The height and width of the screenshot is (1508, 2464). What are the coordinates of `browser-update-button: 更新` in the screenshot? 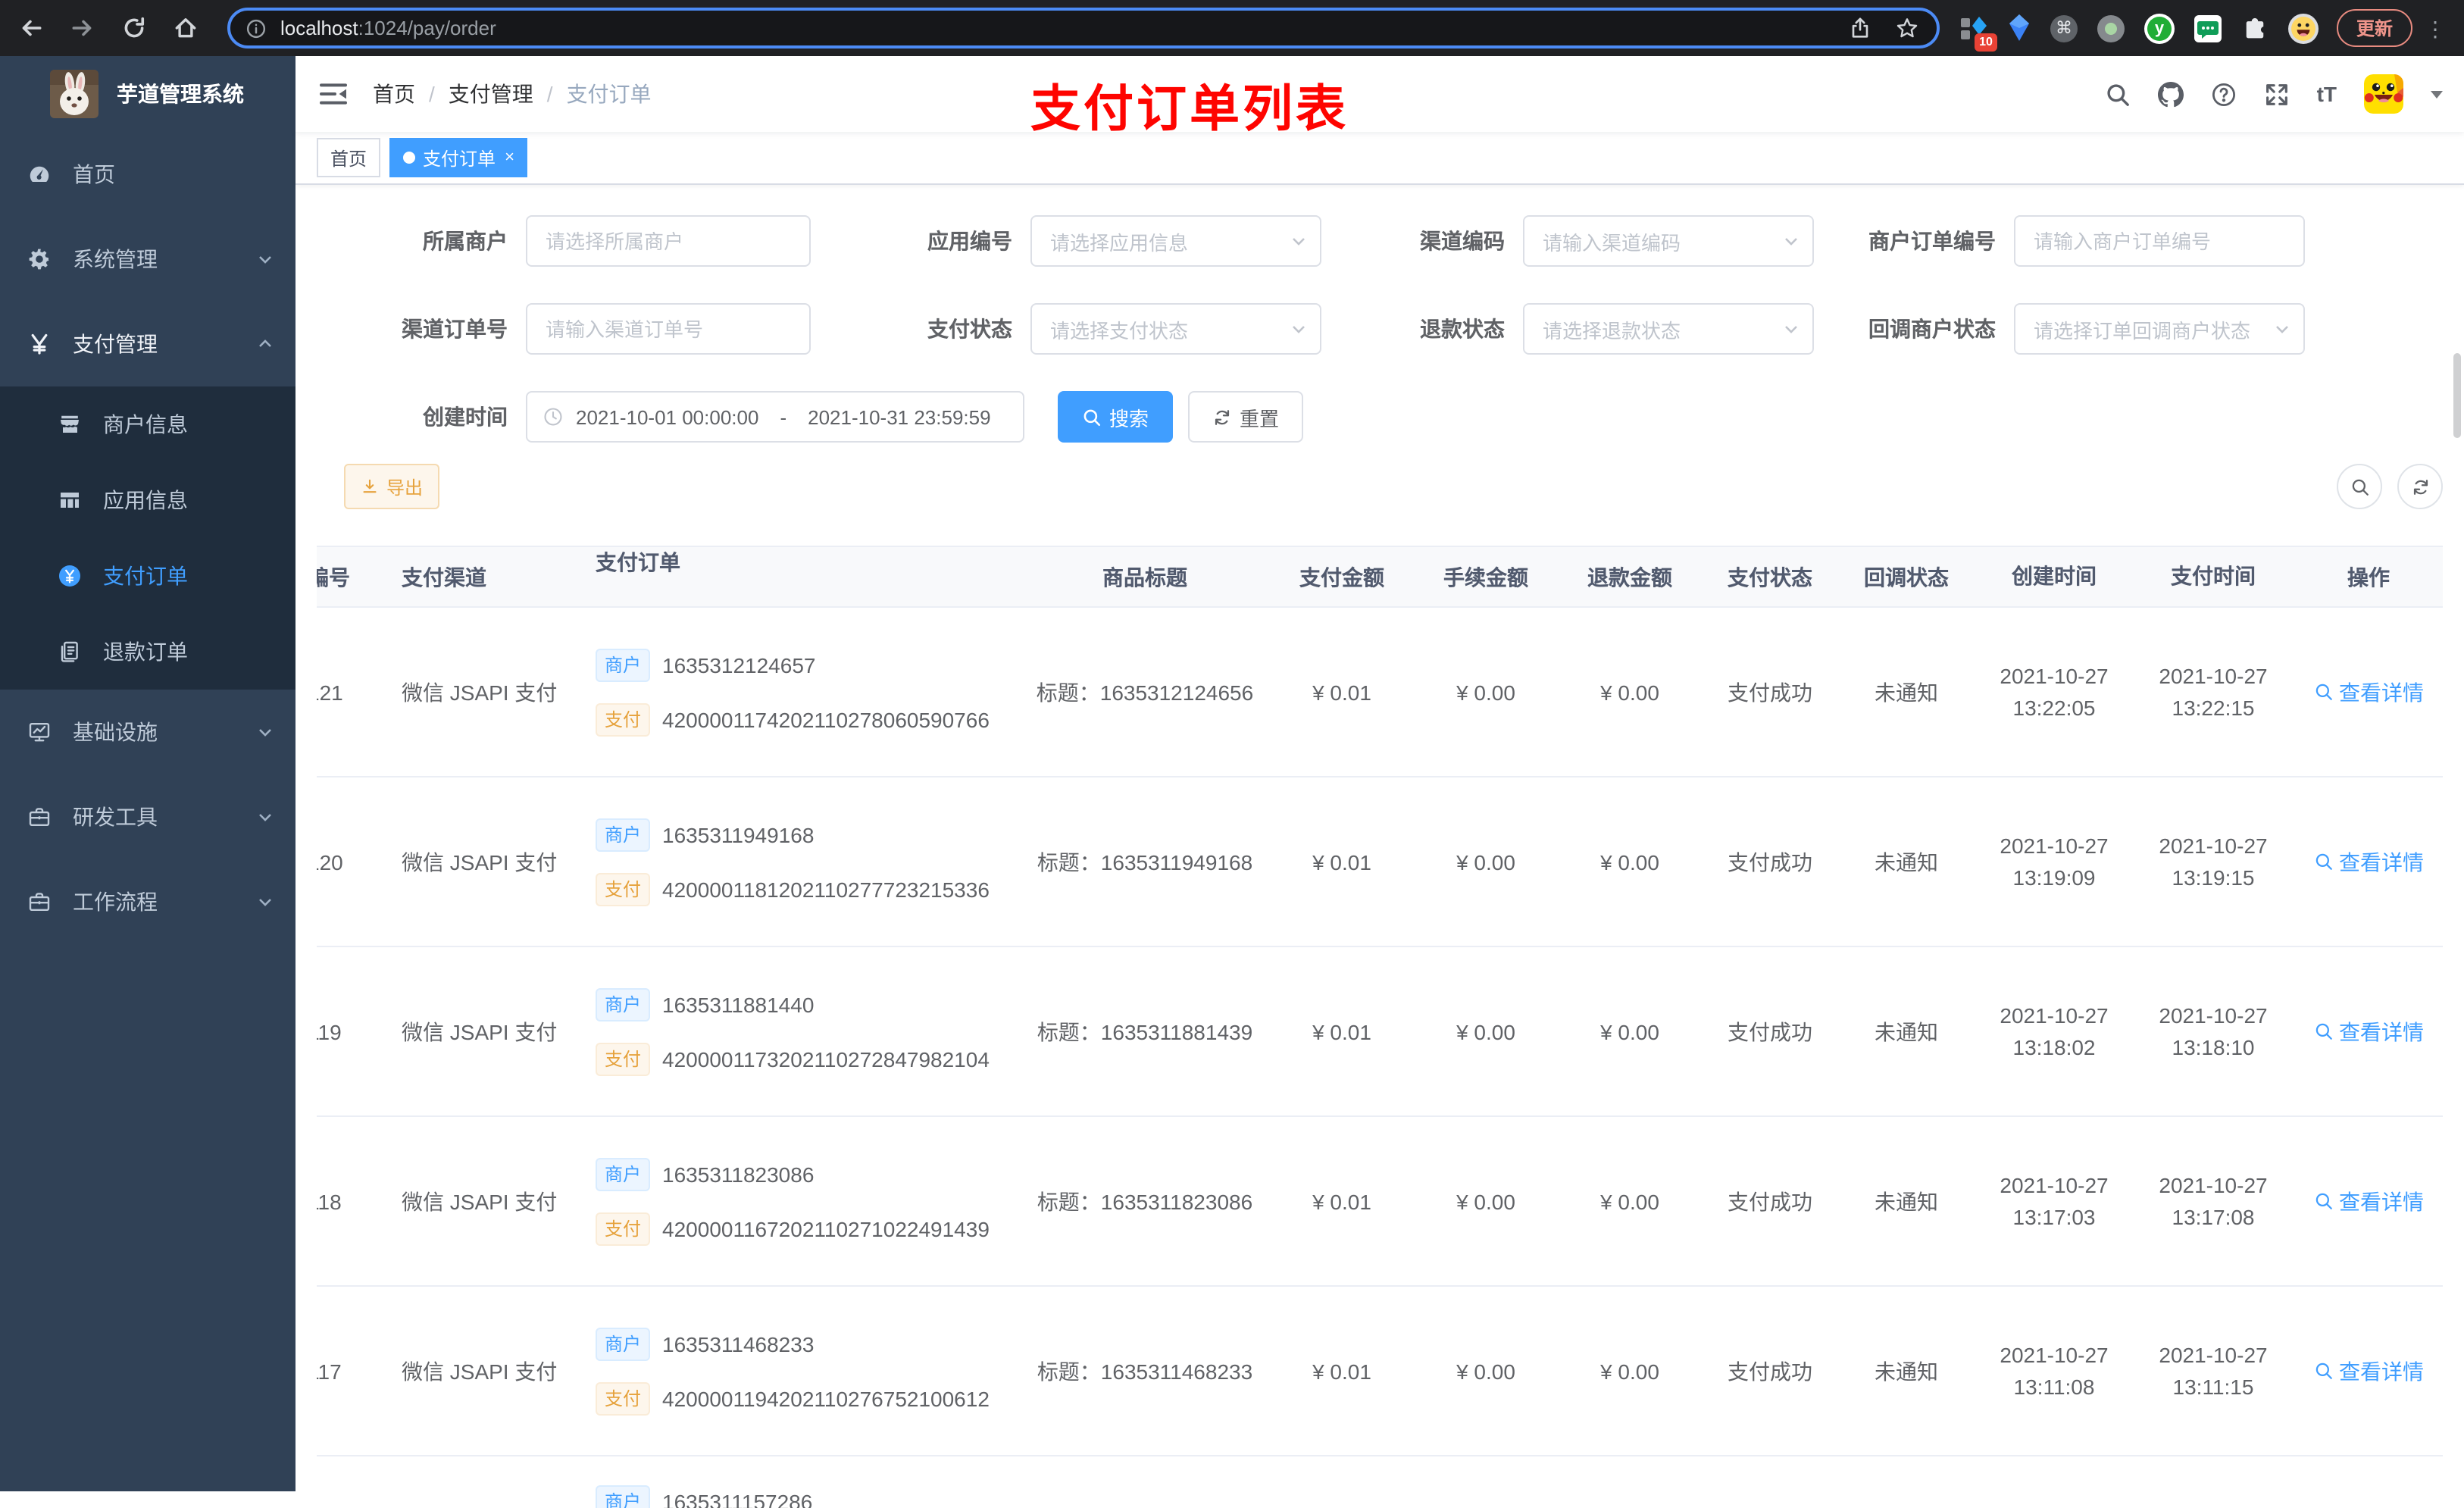 It's located at (2374, 28).